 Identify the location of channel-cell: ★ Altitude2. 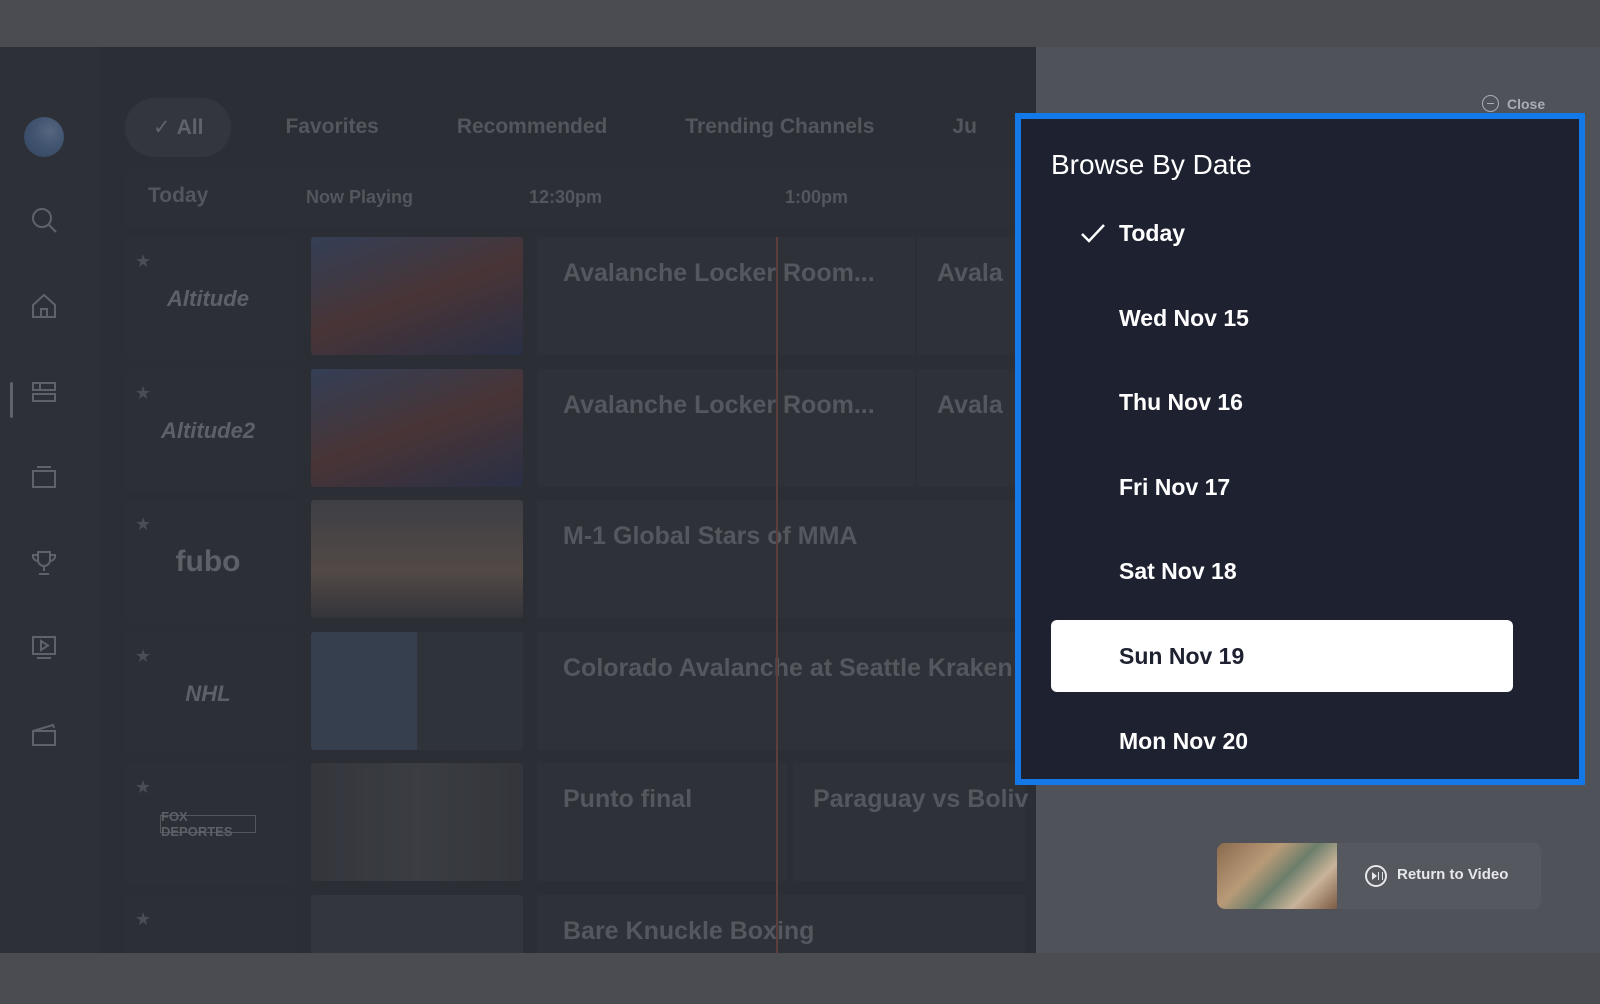
(210, 430).